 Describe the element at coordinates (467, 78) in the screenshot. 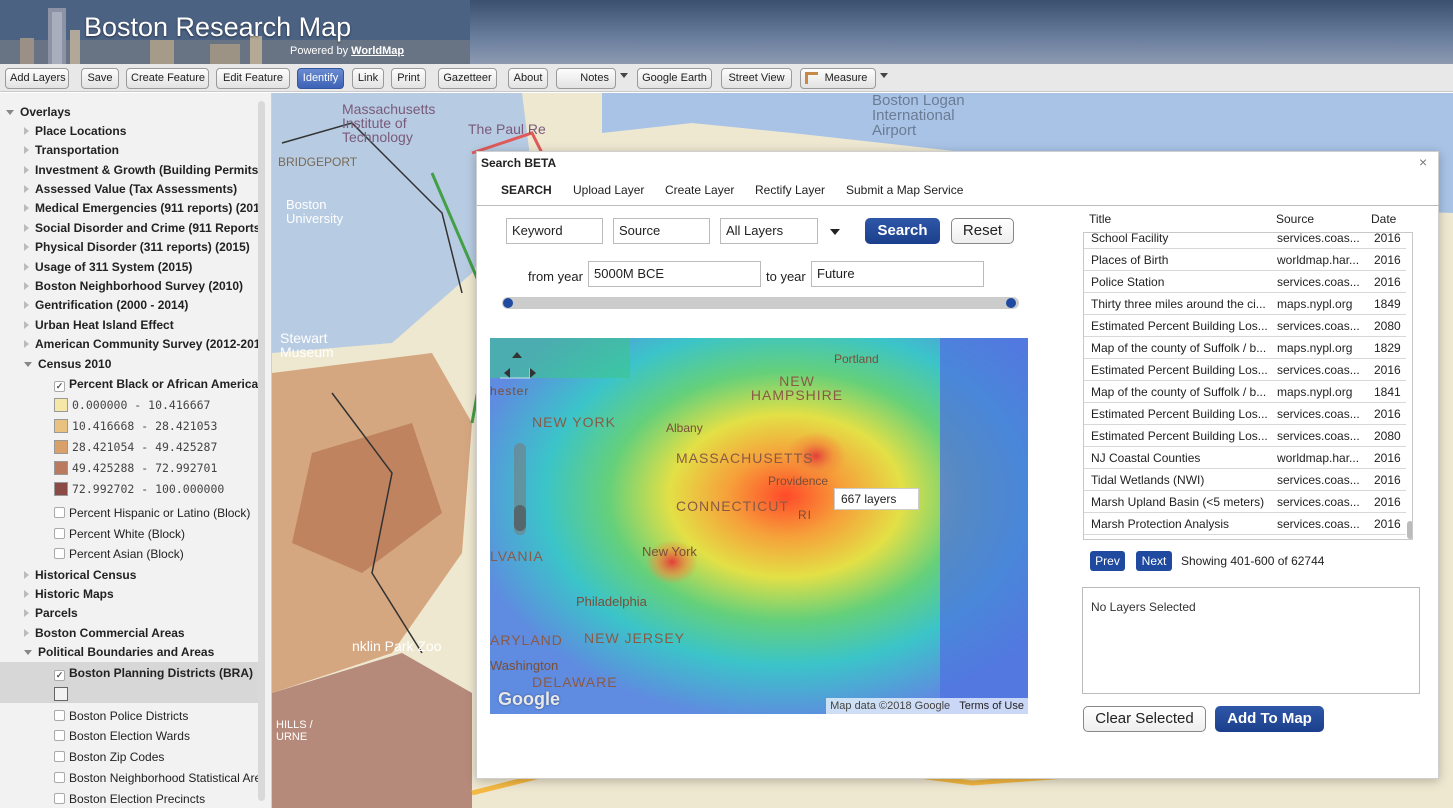

I see `gazetteer-button: Gazetteer` at that location.